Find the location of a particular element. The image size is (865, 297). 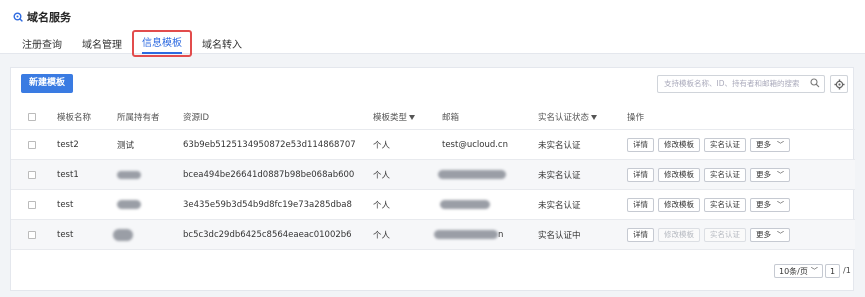

resource-id: bc5c3dc29db6425c8564eaeac01002b6 is located at coordinates (267, 234).